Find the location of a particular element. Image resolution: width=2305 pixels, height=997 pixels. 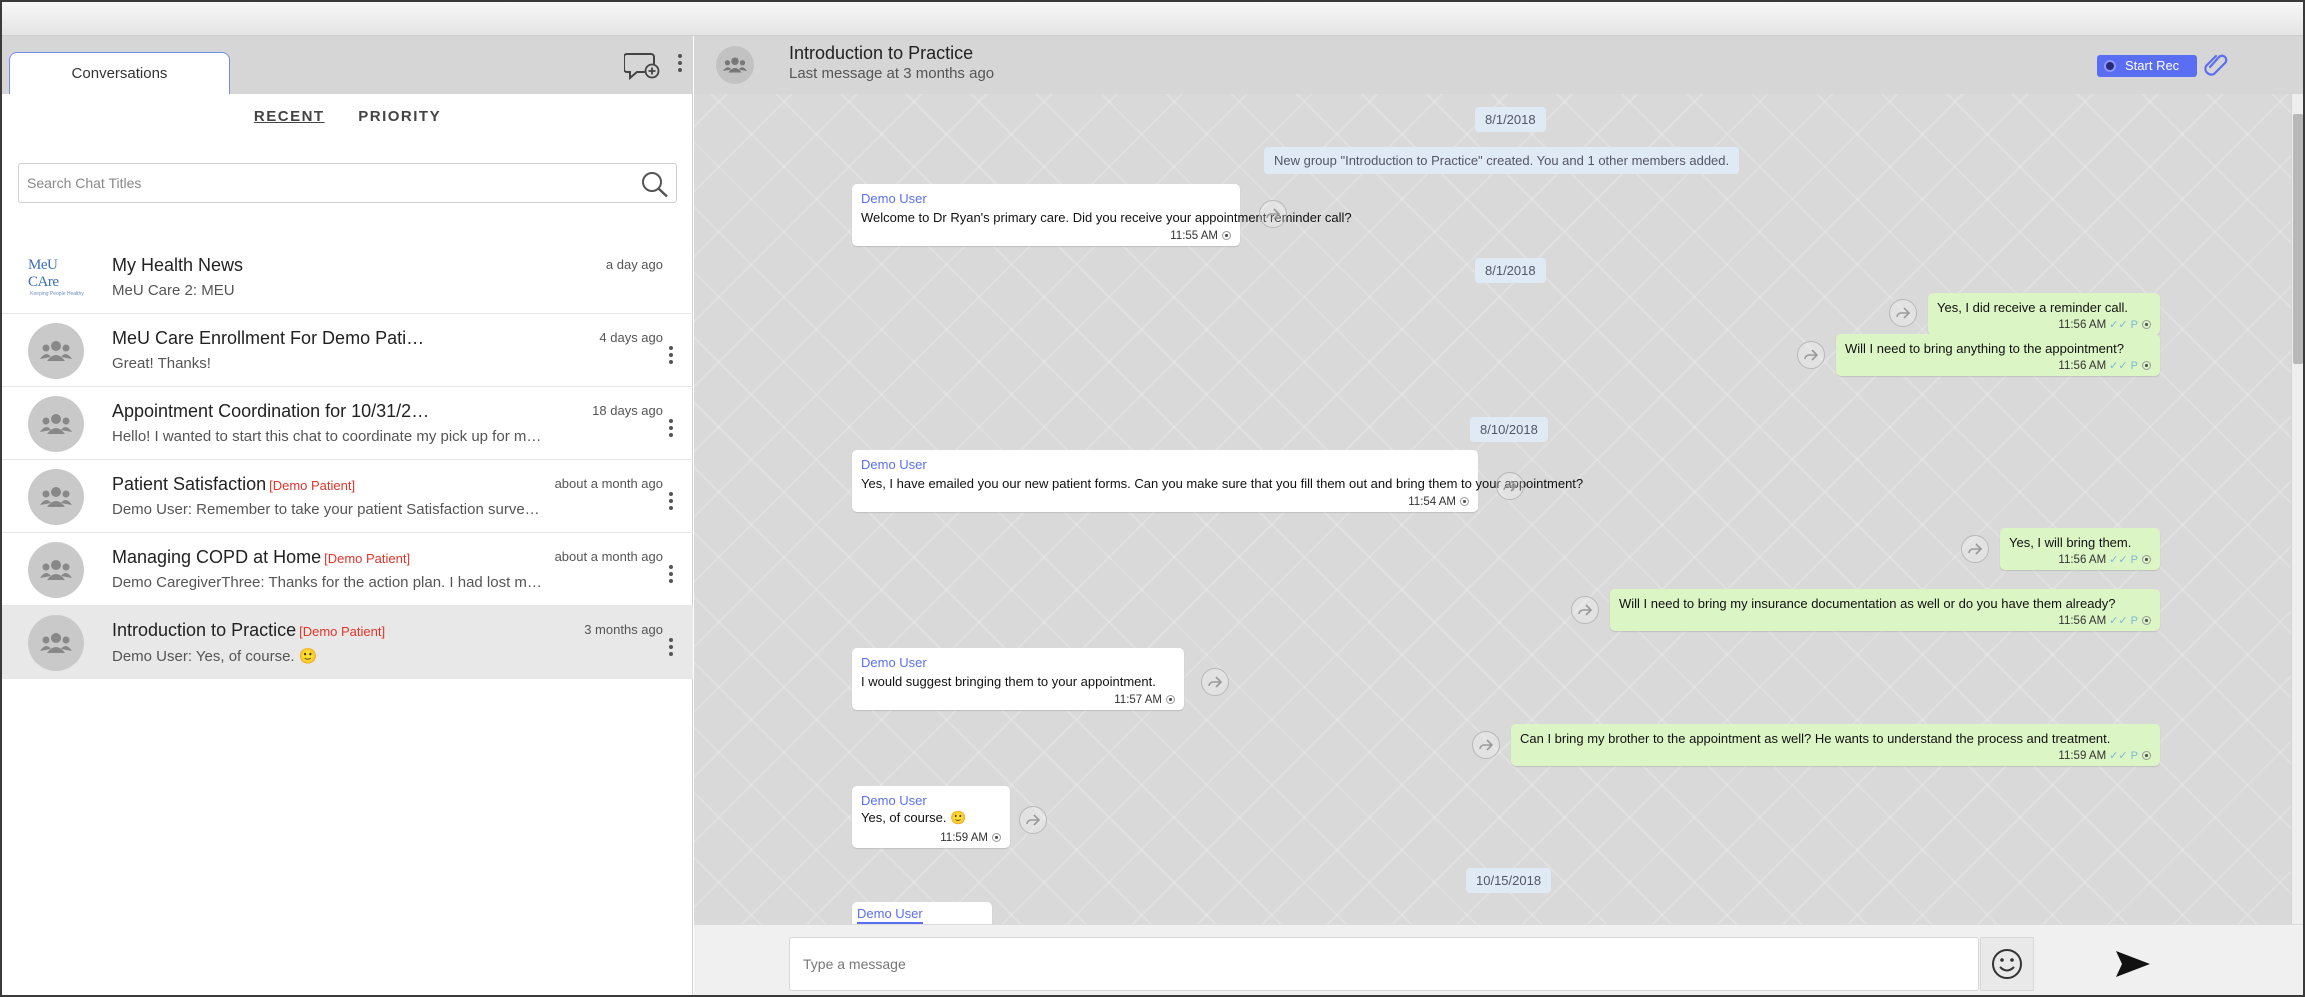

chat-last-message-status: Last message at 3 months ago is located at coordinates (892, 73).